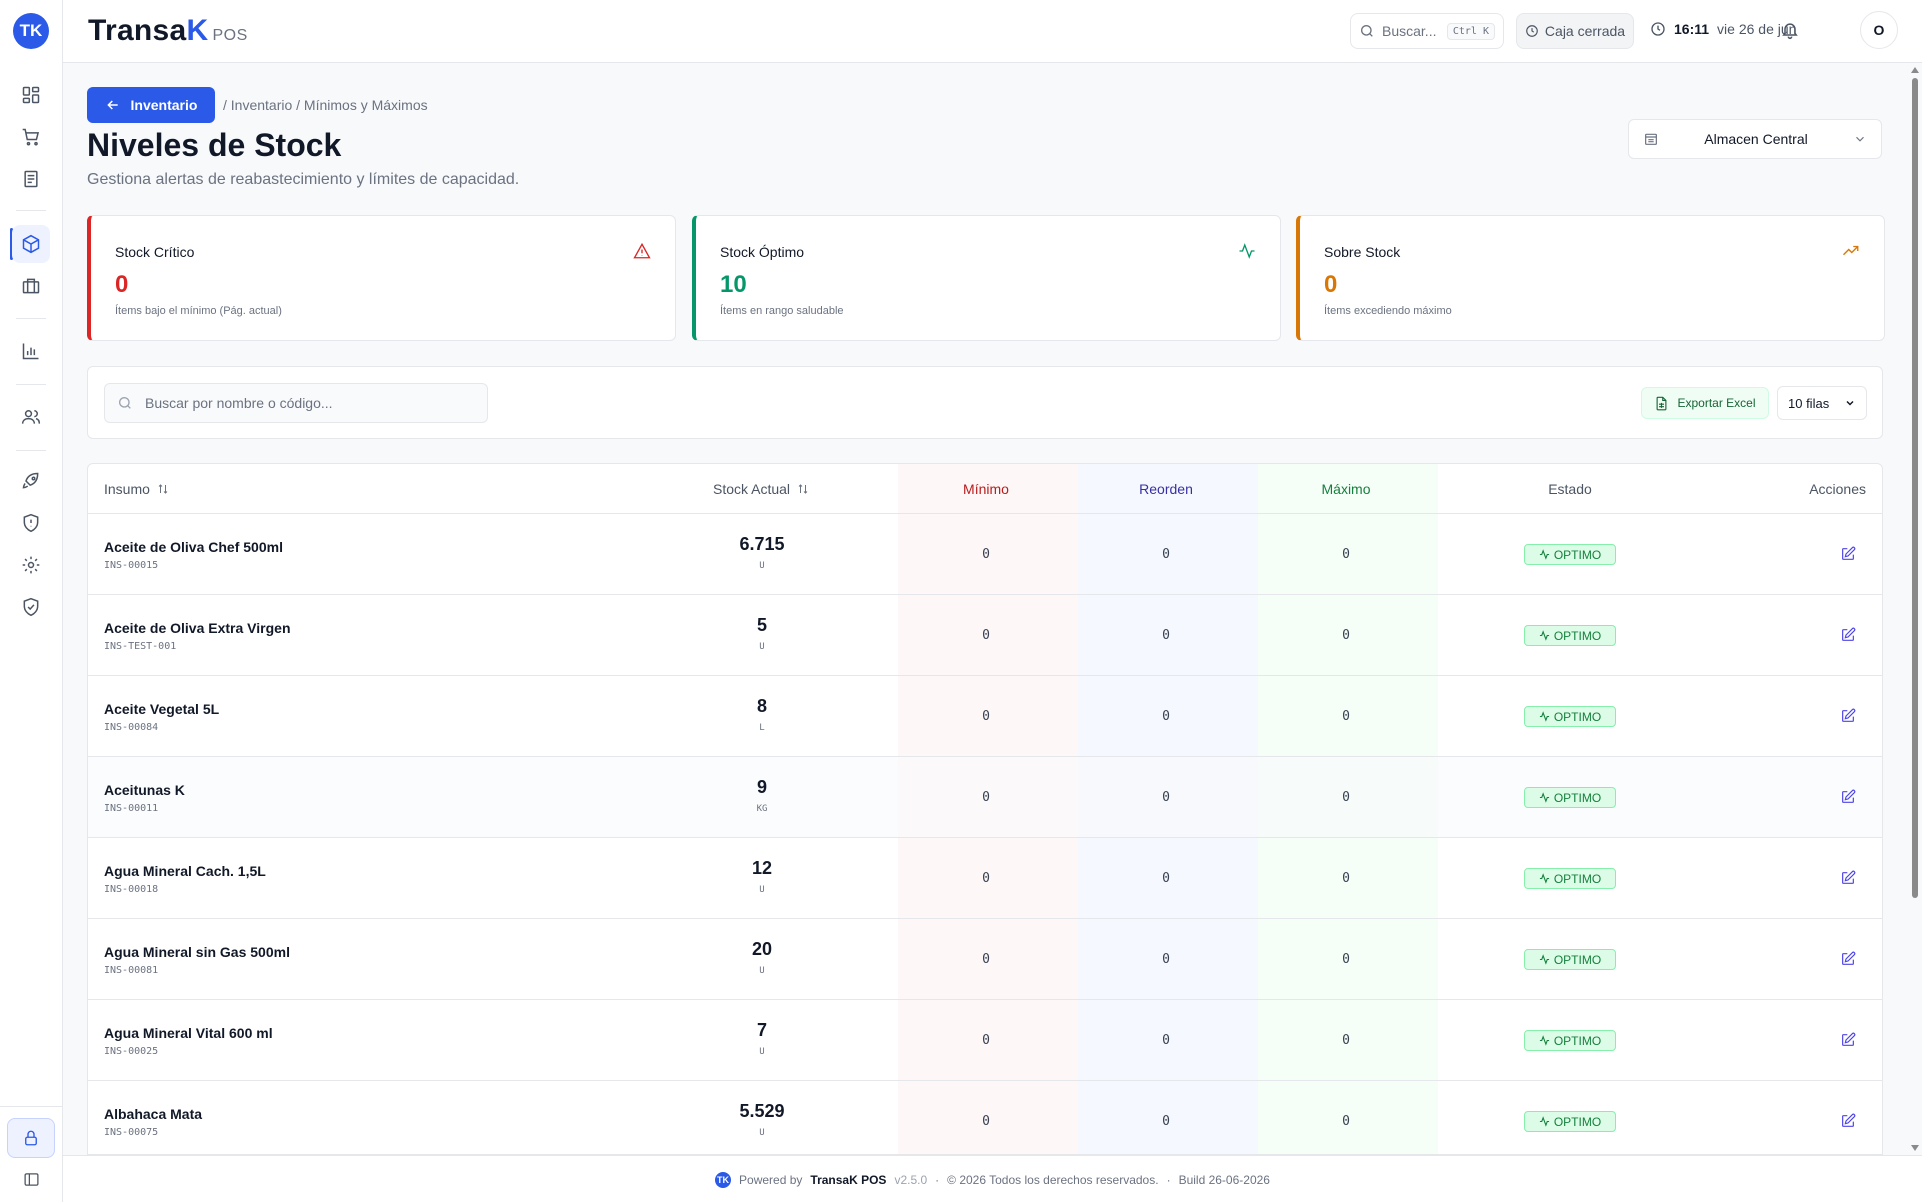 The height and width of the screenshot is (1202, 1922). I want to click on stock-actual: 5.529 U, so click(761, 1119).